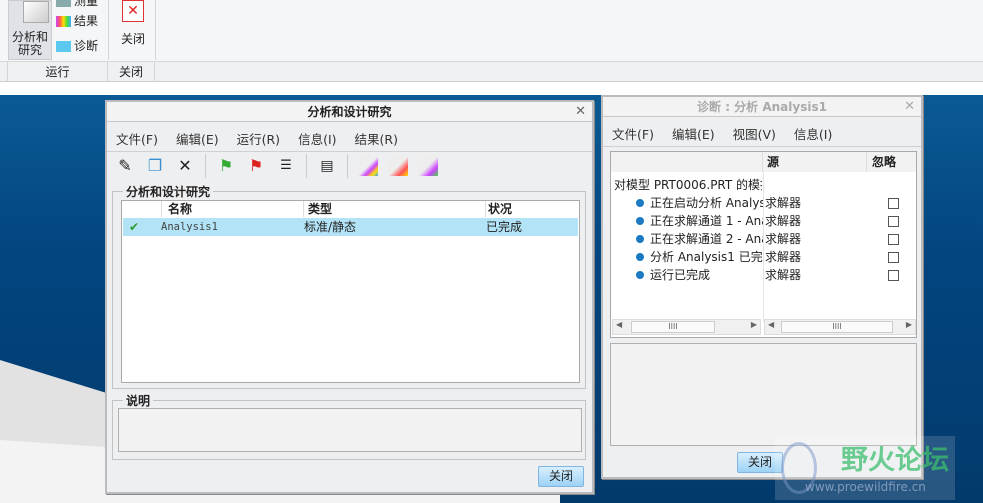 The height and width of the screenshot is (503, 983). I want to click on diagnostic-row: 正在启动分析 Analysis1 求解器, so click(763, 203).